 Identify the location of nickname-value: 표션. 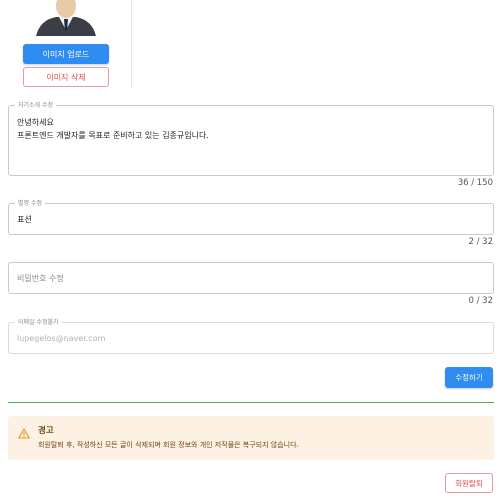
(24, 219).